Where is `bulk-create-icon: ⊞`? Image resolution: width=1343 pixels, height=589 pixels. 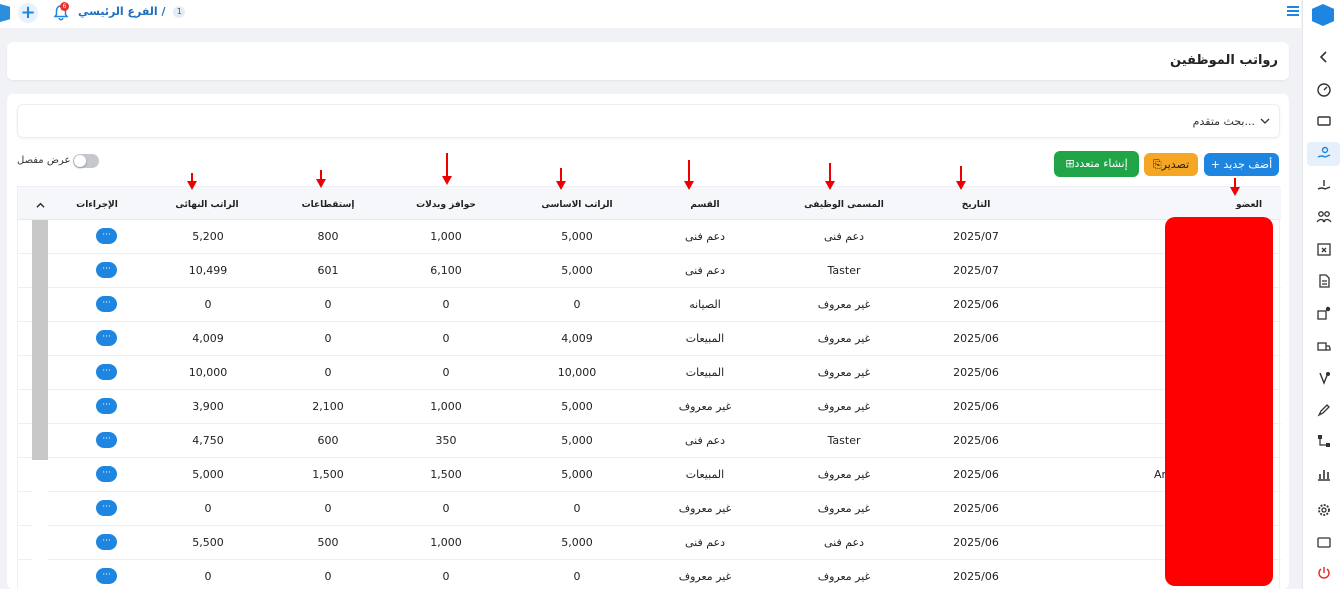
bulk-create-icon: ⊞ is located at coordinates (1070, 163).